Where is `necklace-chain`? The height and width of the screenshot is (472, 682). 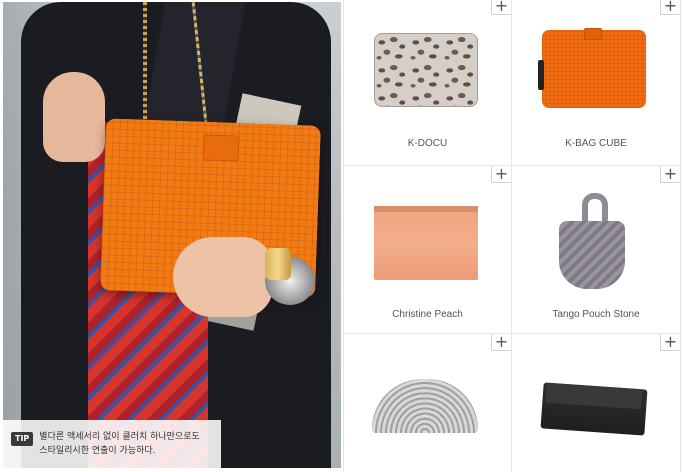 necklace-chain is located at coordinates (145, 64).